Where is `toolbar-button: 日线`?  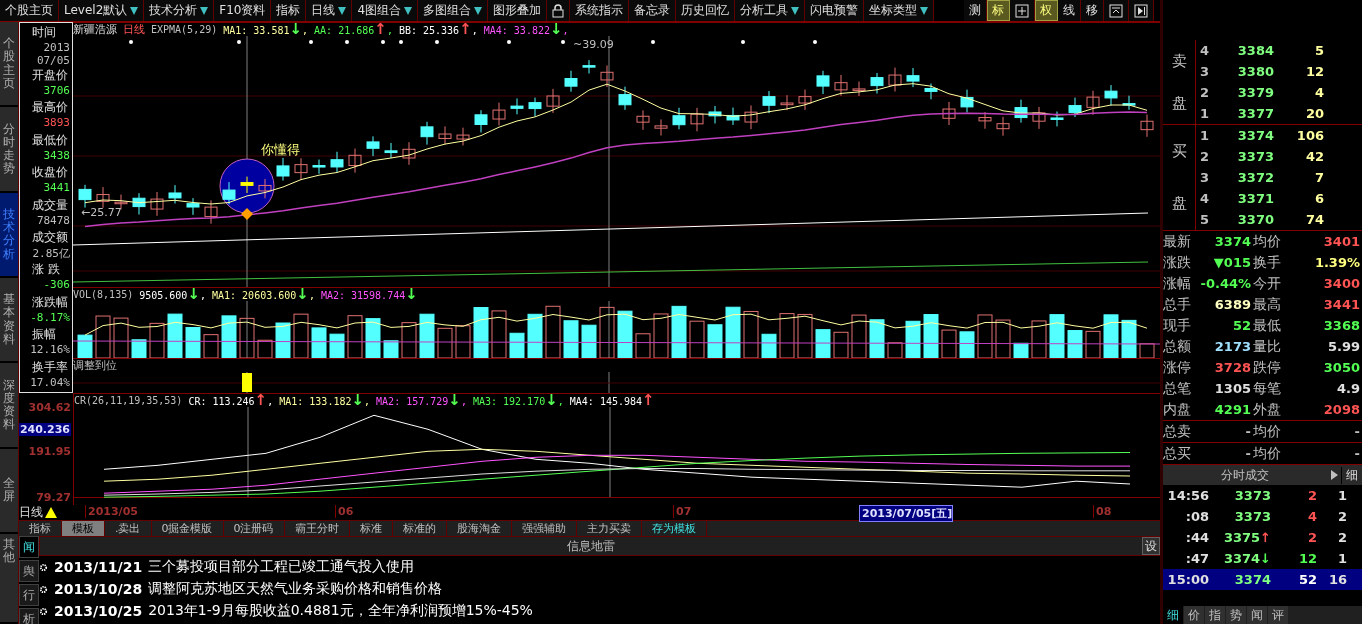 toolbar-button: 日线 is located at coordinates (329, 10).